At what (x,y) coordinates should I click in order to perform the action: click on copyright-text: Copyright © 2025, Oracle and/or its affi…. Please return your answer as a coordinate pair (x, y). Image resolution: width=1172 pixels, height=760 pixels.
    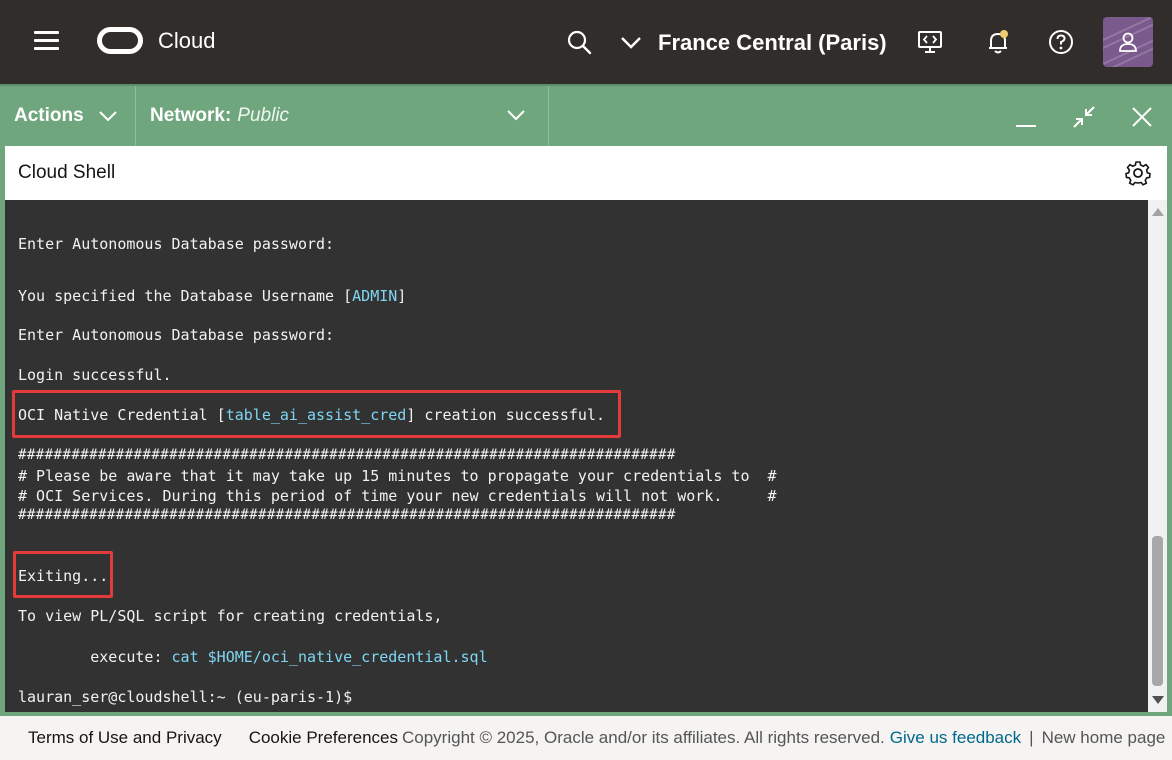
    Looking at the image, I should click on (643, 737).